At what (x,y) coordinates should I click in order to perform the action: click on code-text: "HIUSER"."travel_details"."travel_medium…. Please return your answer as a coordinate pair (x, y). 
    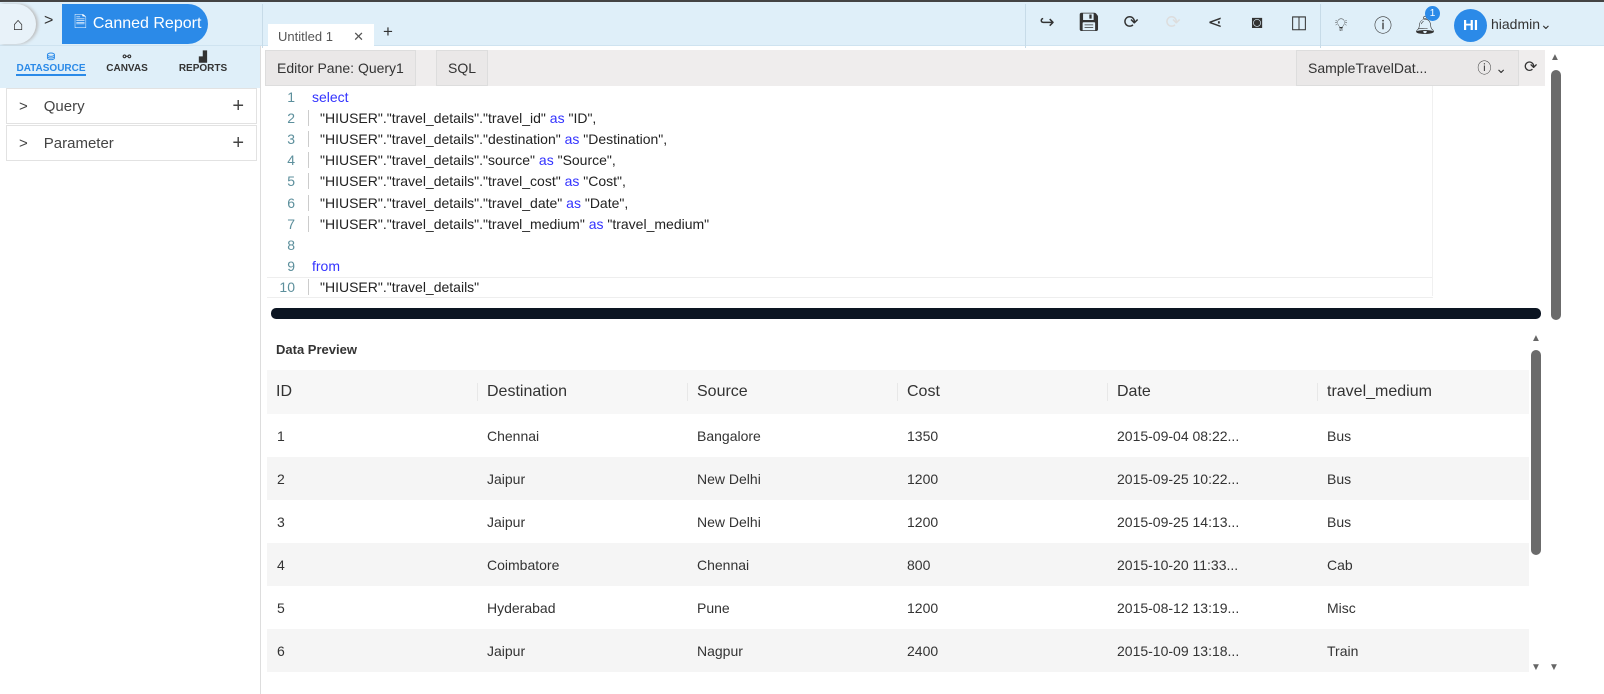
    Looking at the image, I should click on (509, 223).